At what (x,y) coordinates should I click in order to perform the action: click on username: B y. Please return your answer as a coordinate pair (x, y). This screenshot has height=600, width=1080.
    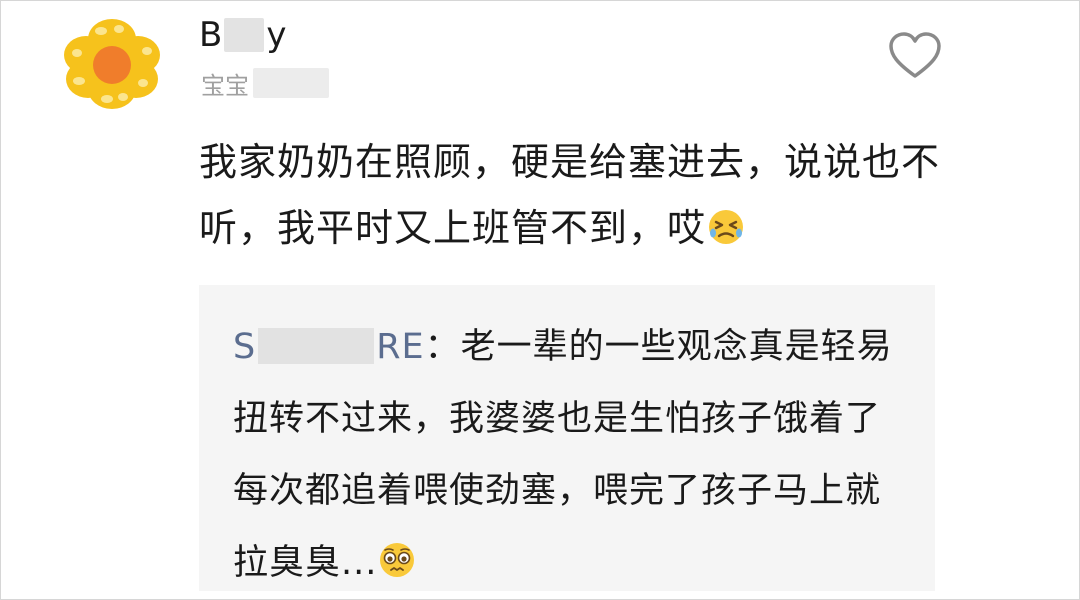
    Looking at the image, I should click on (242, 35).